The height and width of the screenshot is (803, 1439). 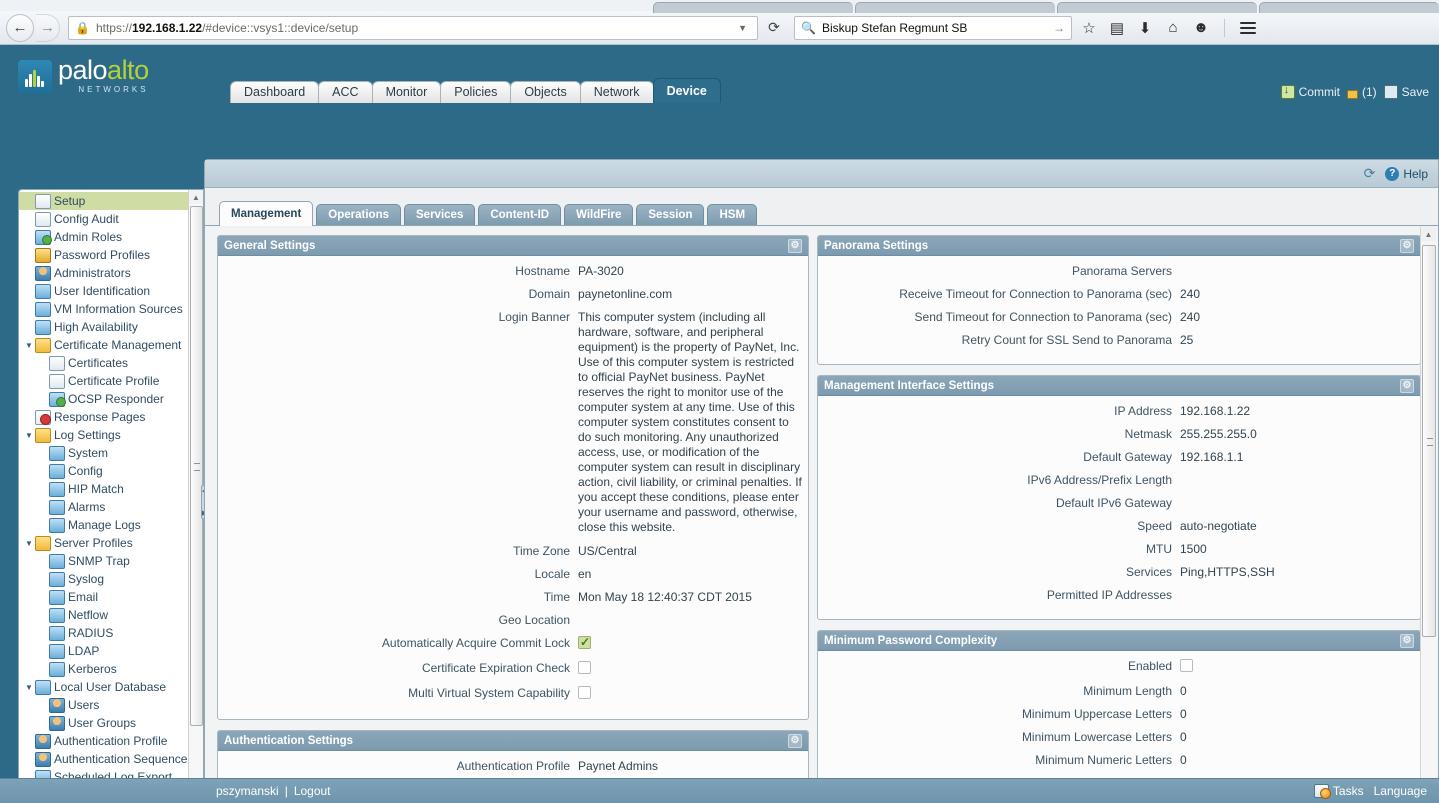 I want to click on sidebar-item-admin-roles: Admin Roles, so click(x=111, y=237).